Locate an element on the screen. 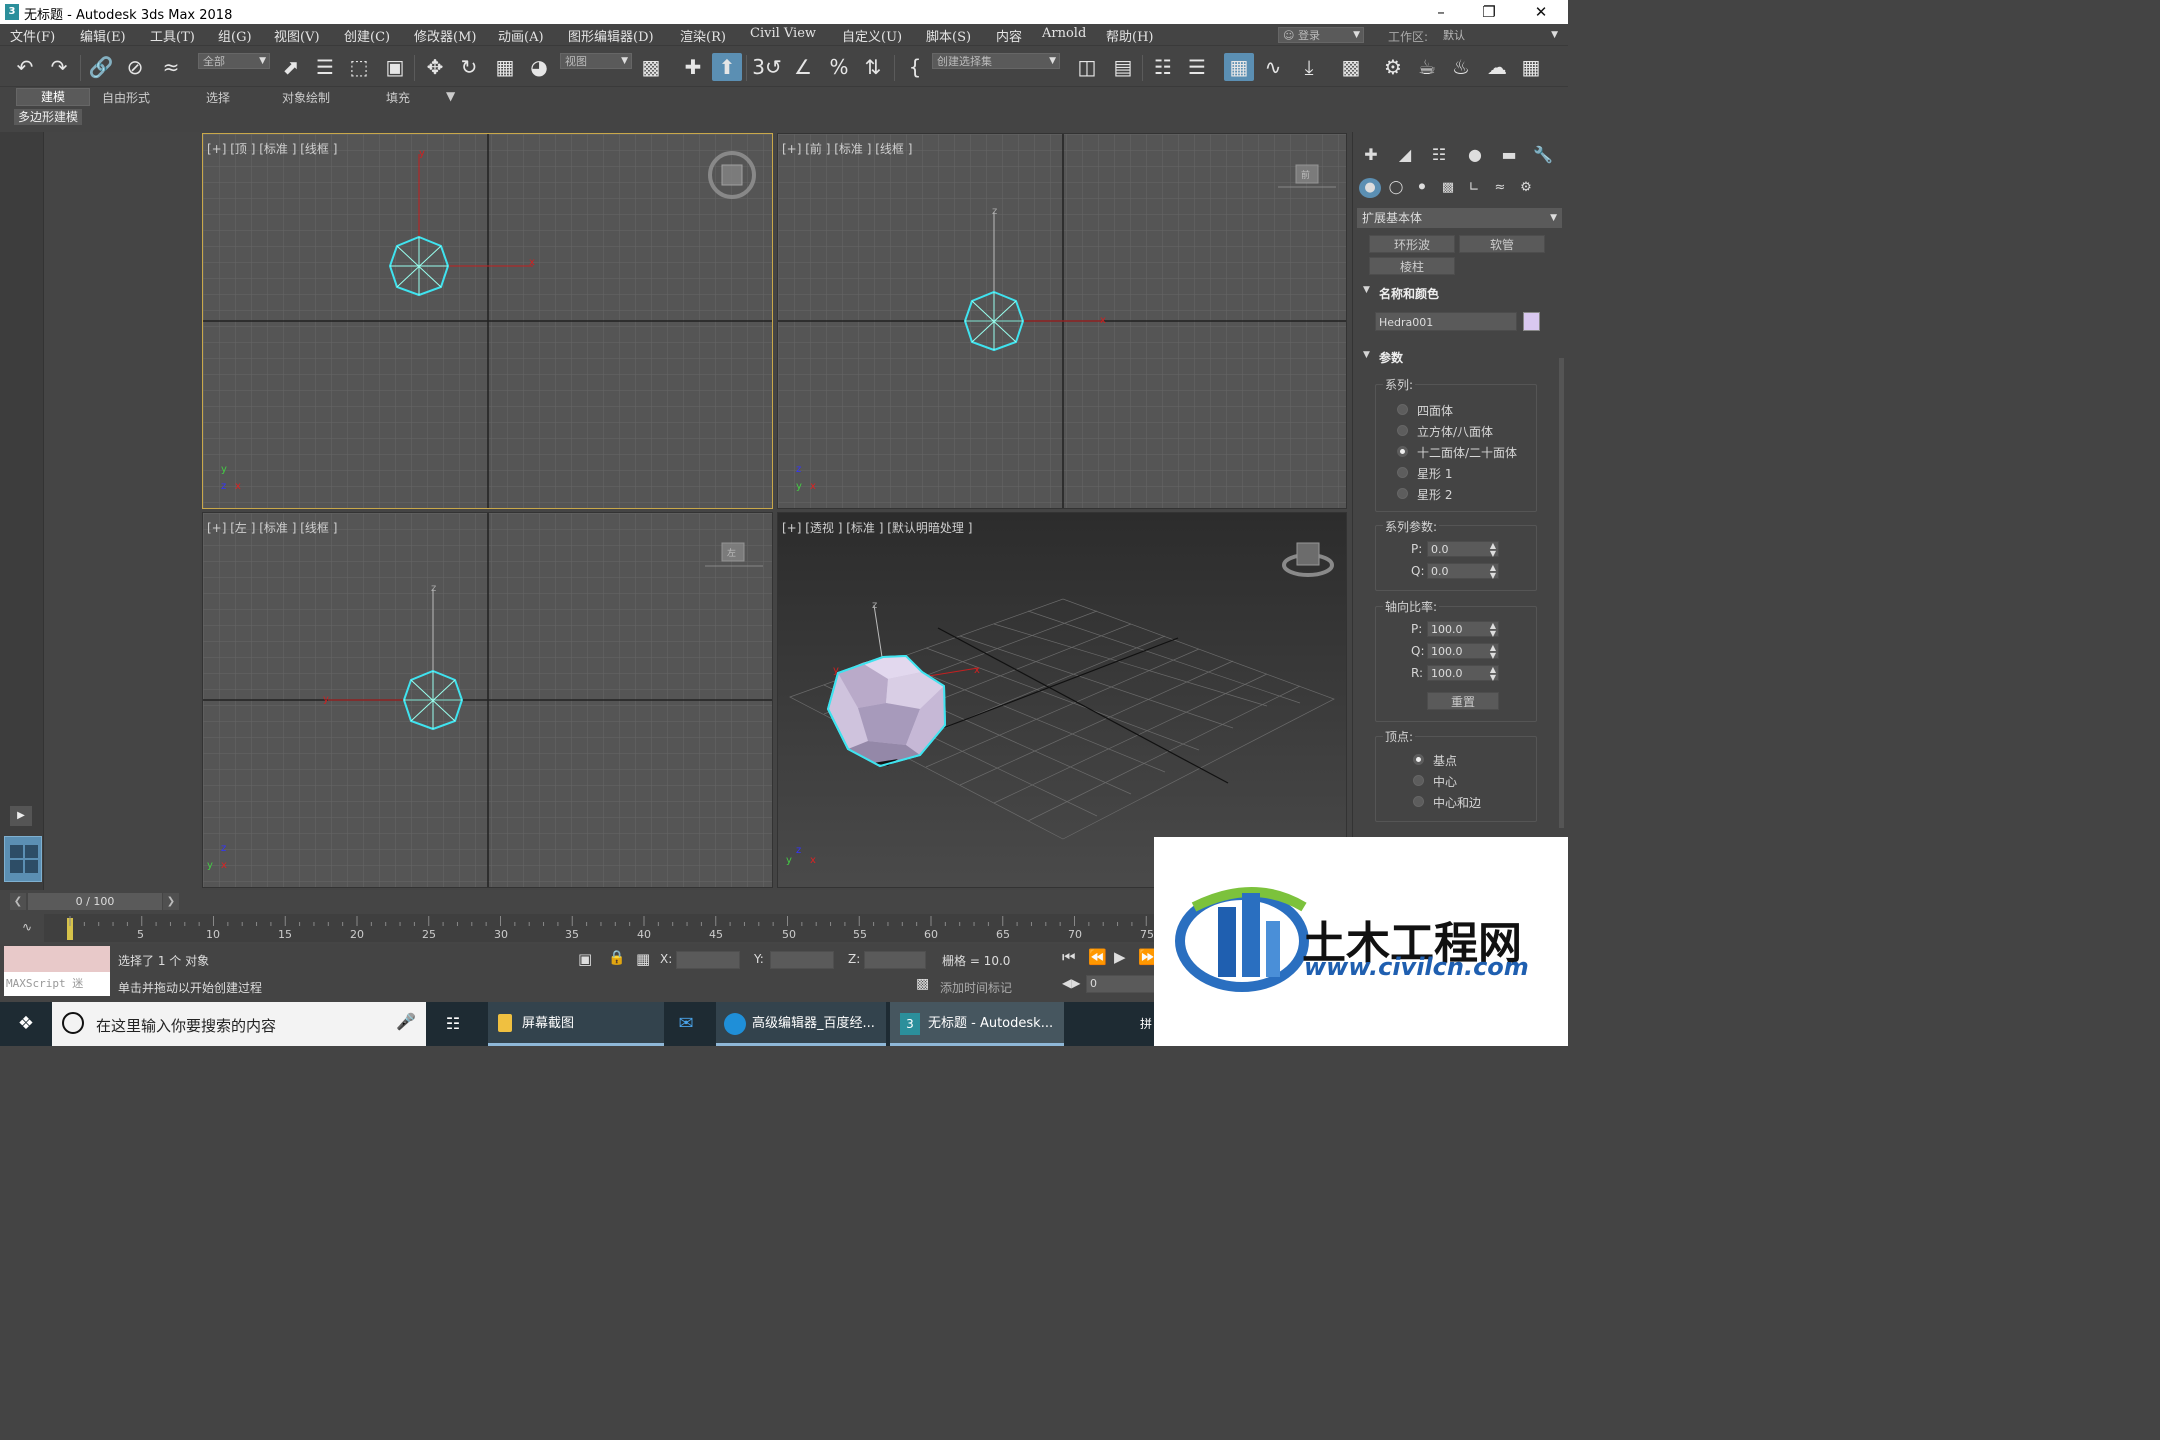 The width and height of the screenshot is (2160, 1440). z-coordinate-field is located at coordinates (895, 960).